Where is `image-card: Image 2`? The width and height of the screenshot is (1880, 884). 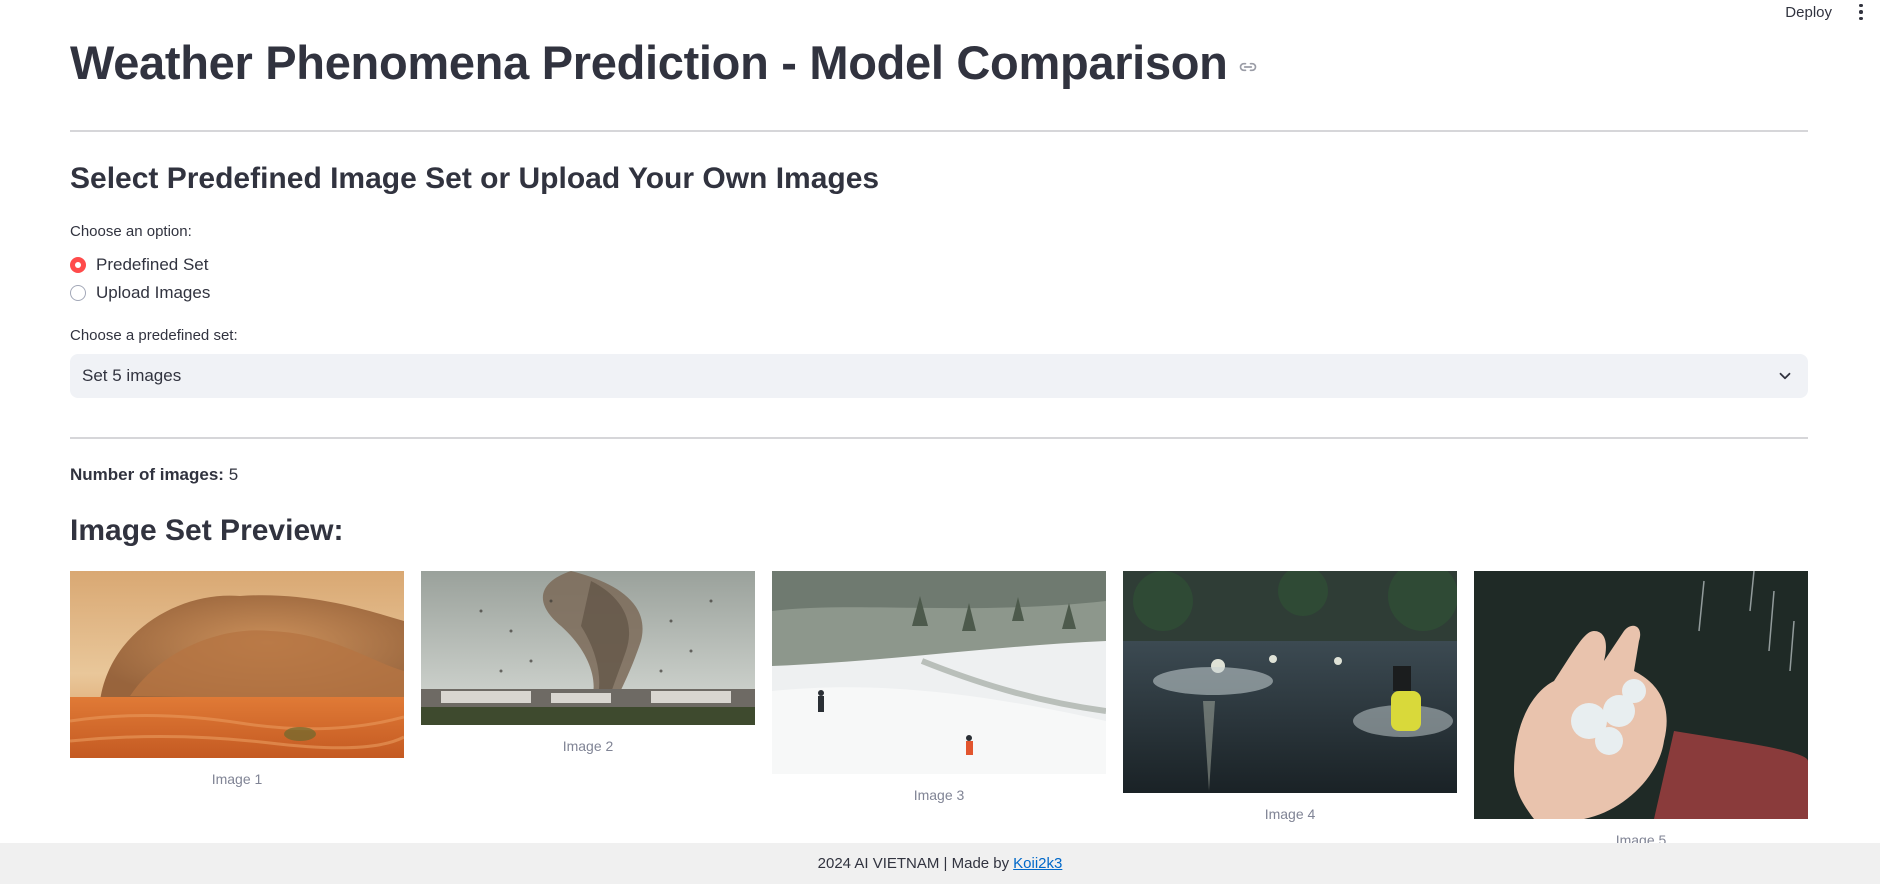 image-card: Image 2 is located at coordinates (588, 662).